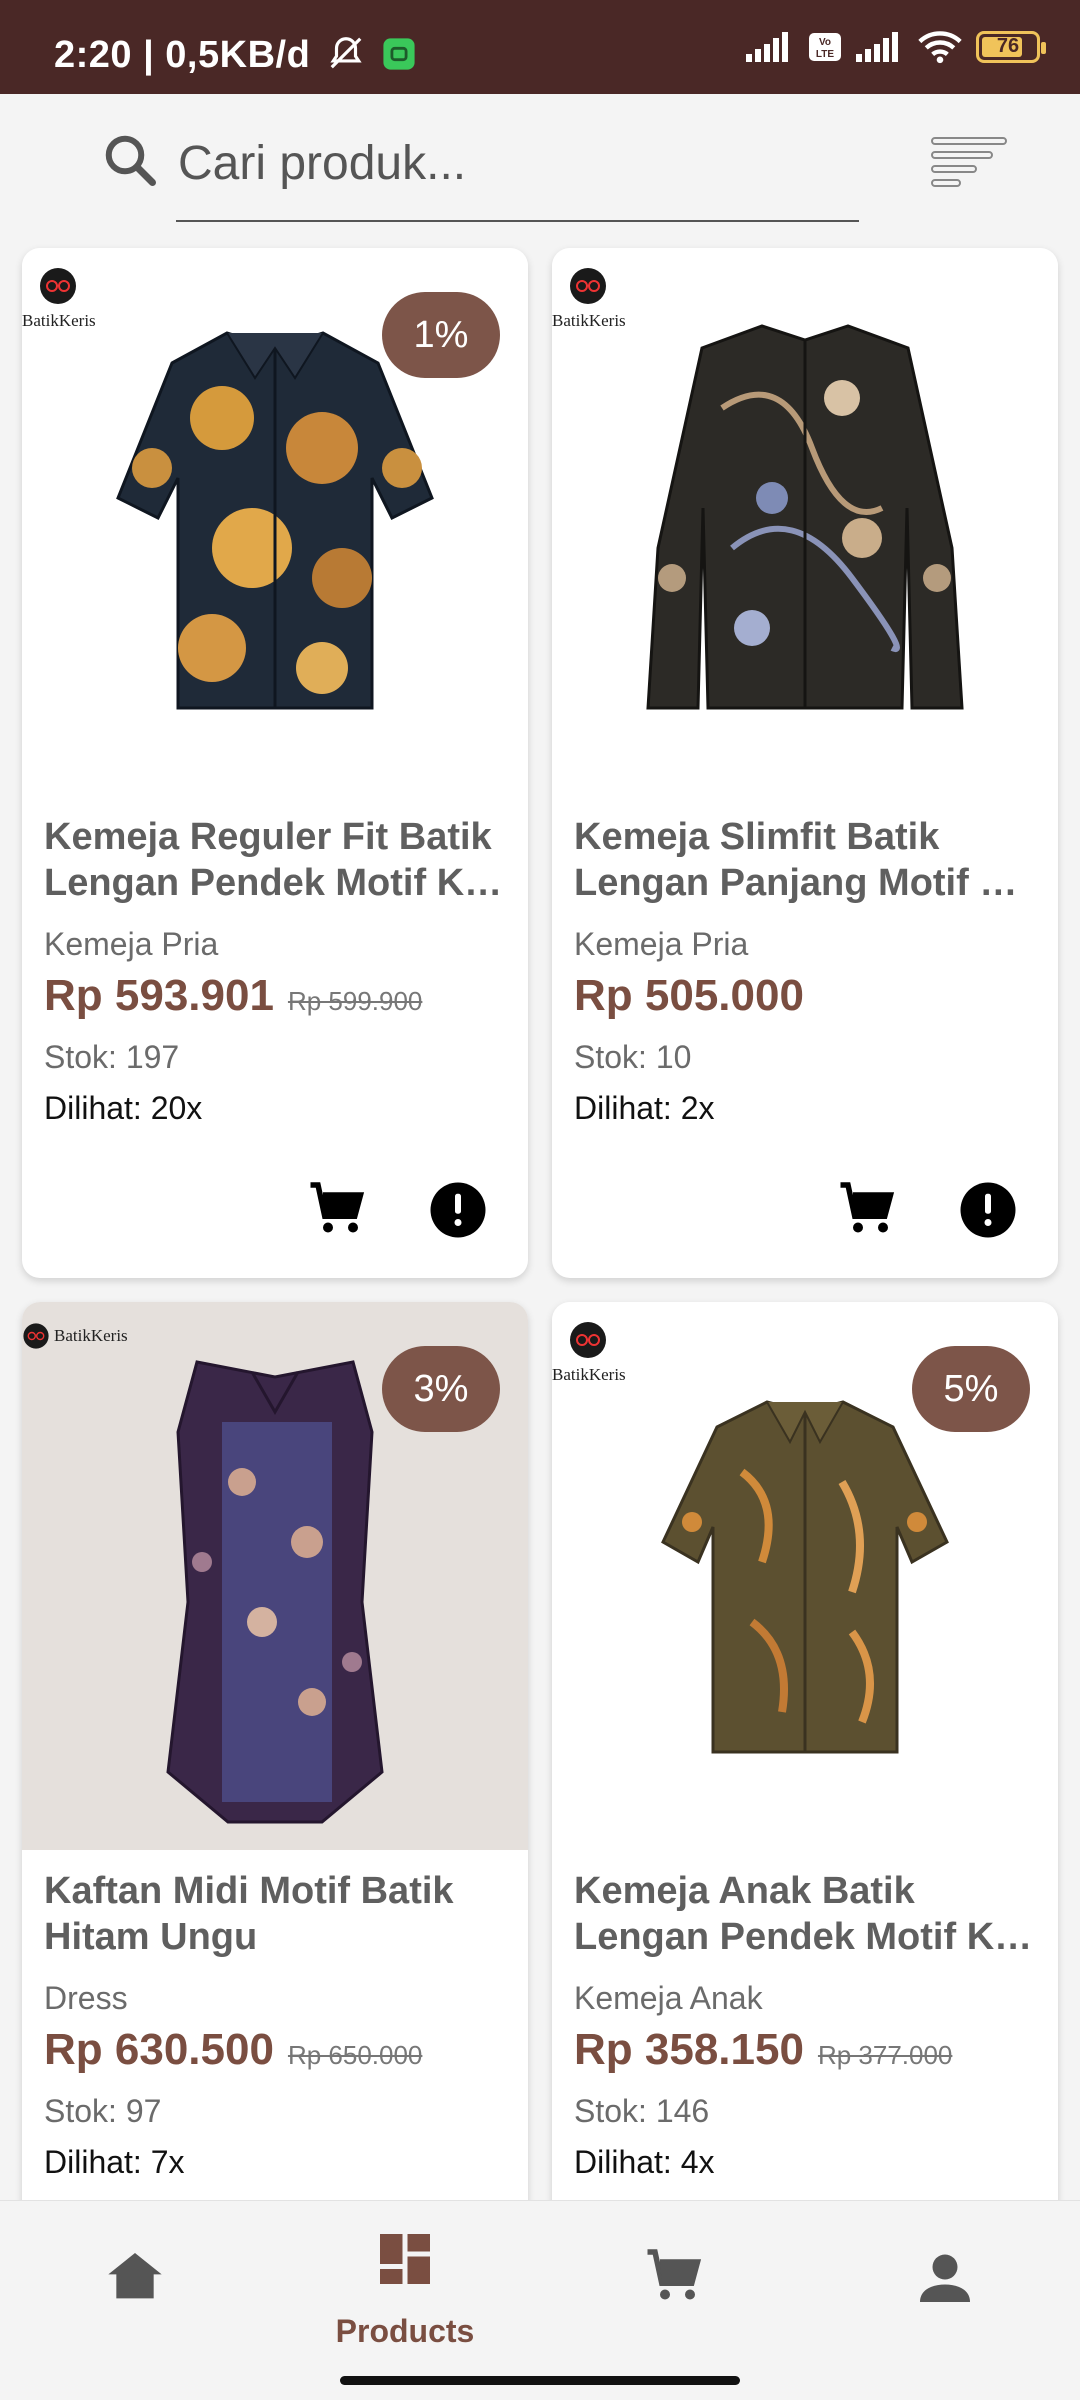 The height and width of the screenshot is (2400, 1080). I want to click on price-row: Rp 358.150 Rp 377.000, so click(805, 2050).